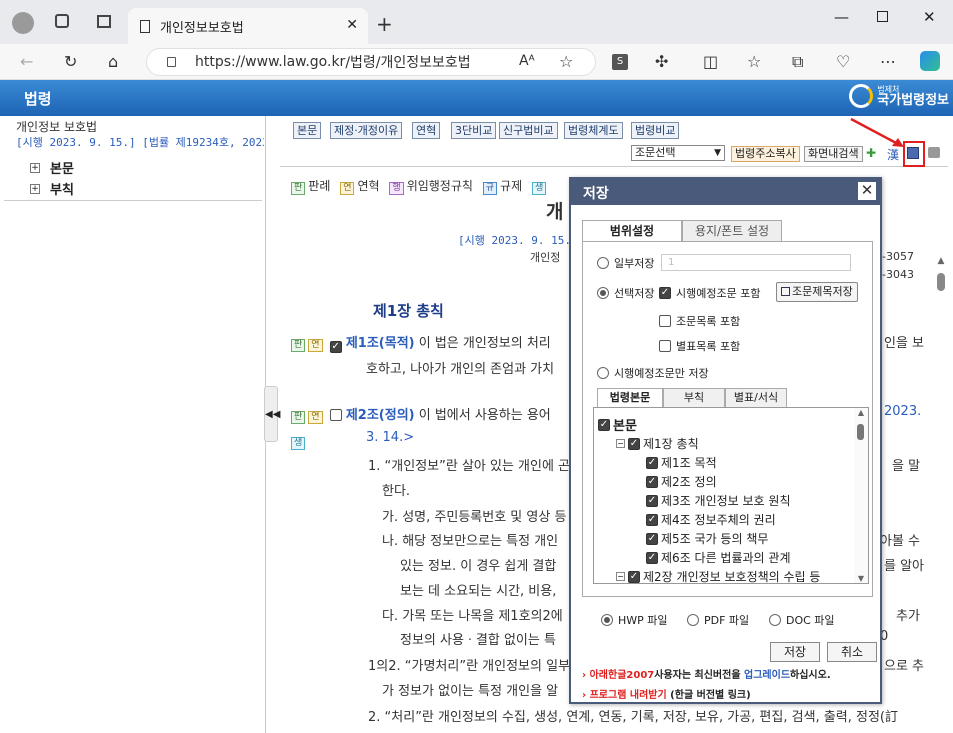 This screenshot has height=733, width=953. I want to click on include-planned-checkbox: ✓, so click(665, 293).